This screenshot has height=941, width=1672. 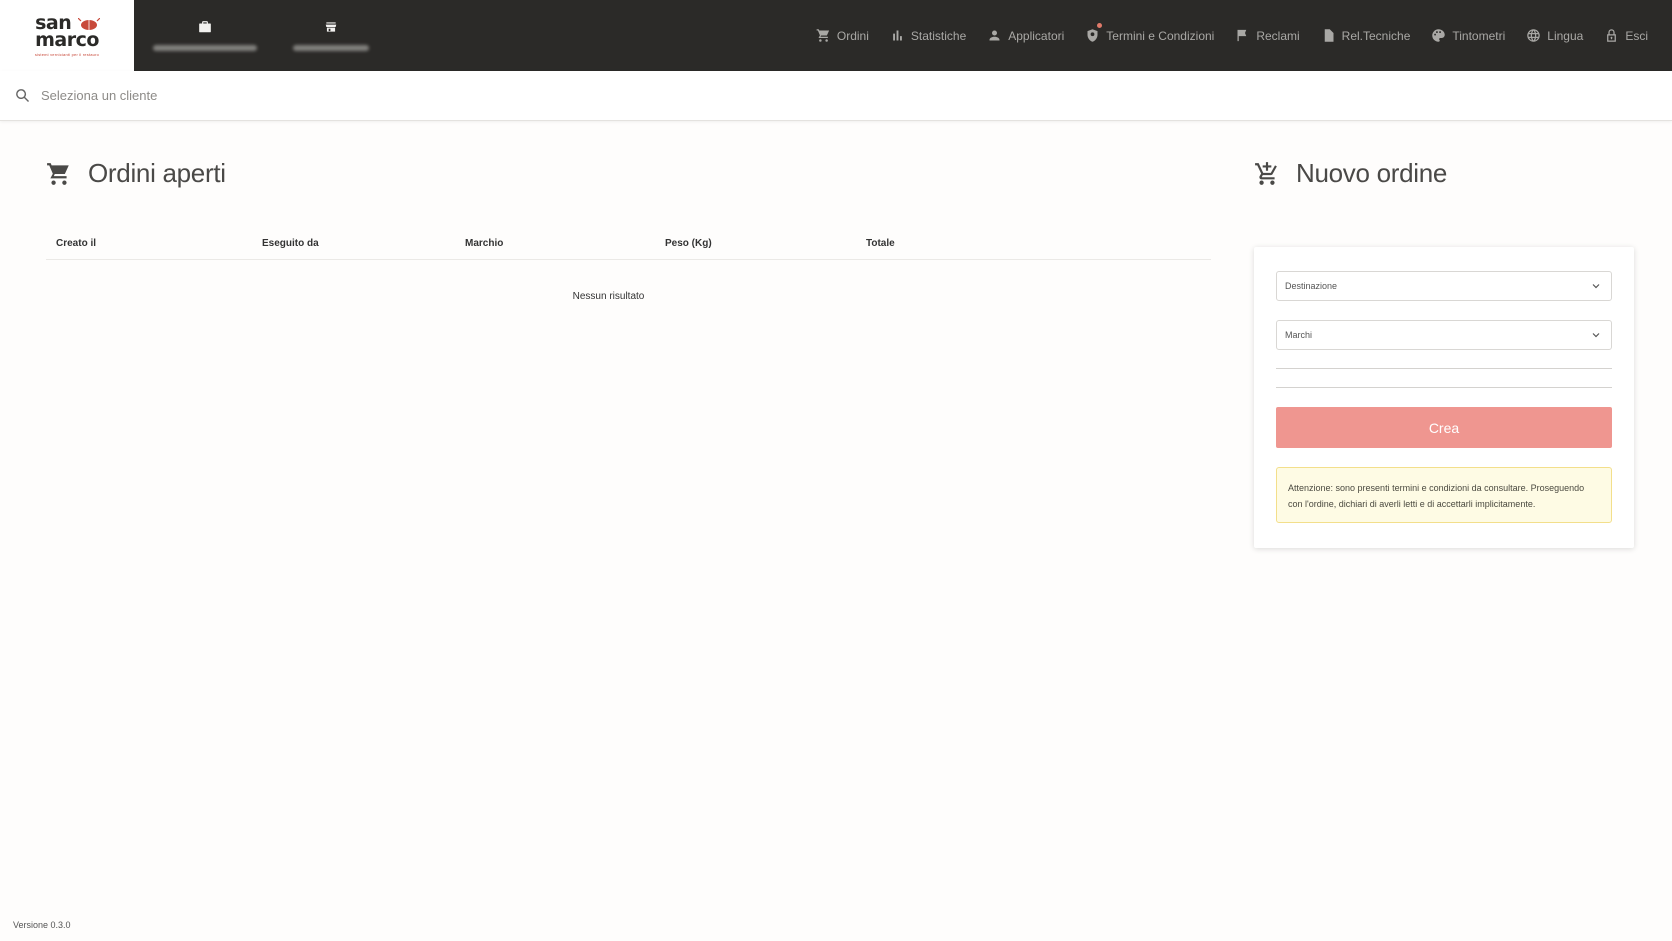 I want to click on nav-label: Tintometri, so click(x=1479, y=35).